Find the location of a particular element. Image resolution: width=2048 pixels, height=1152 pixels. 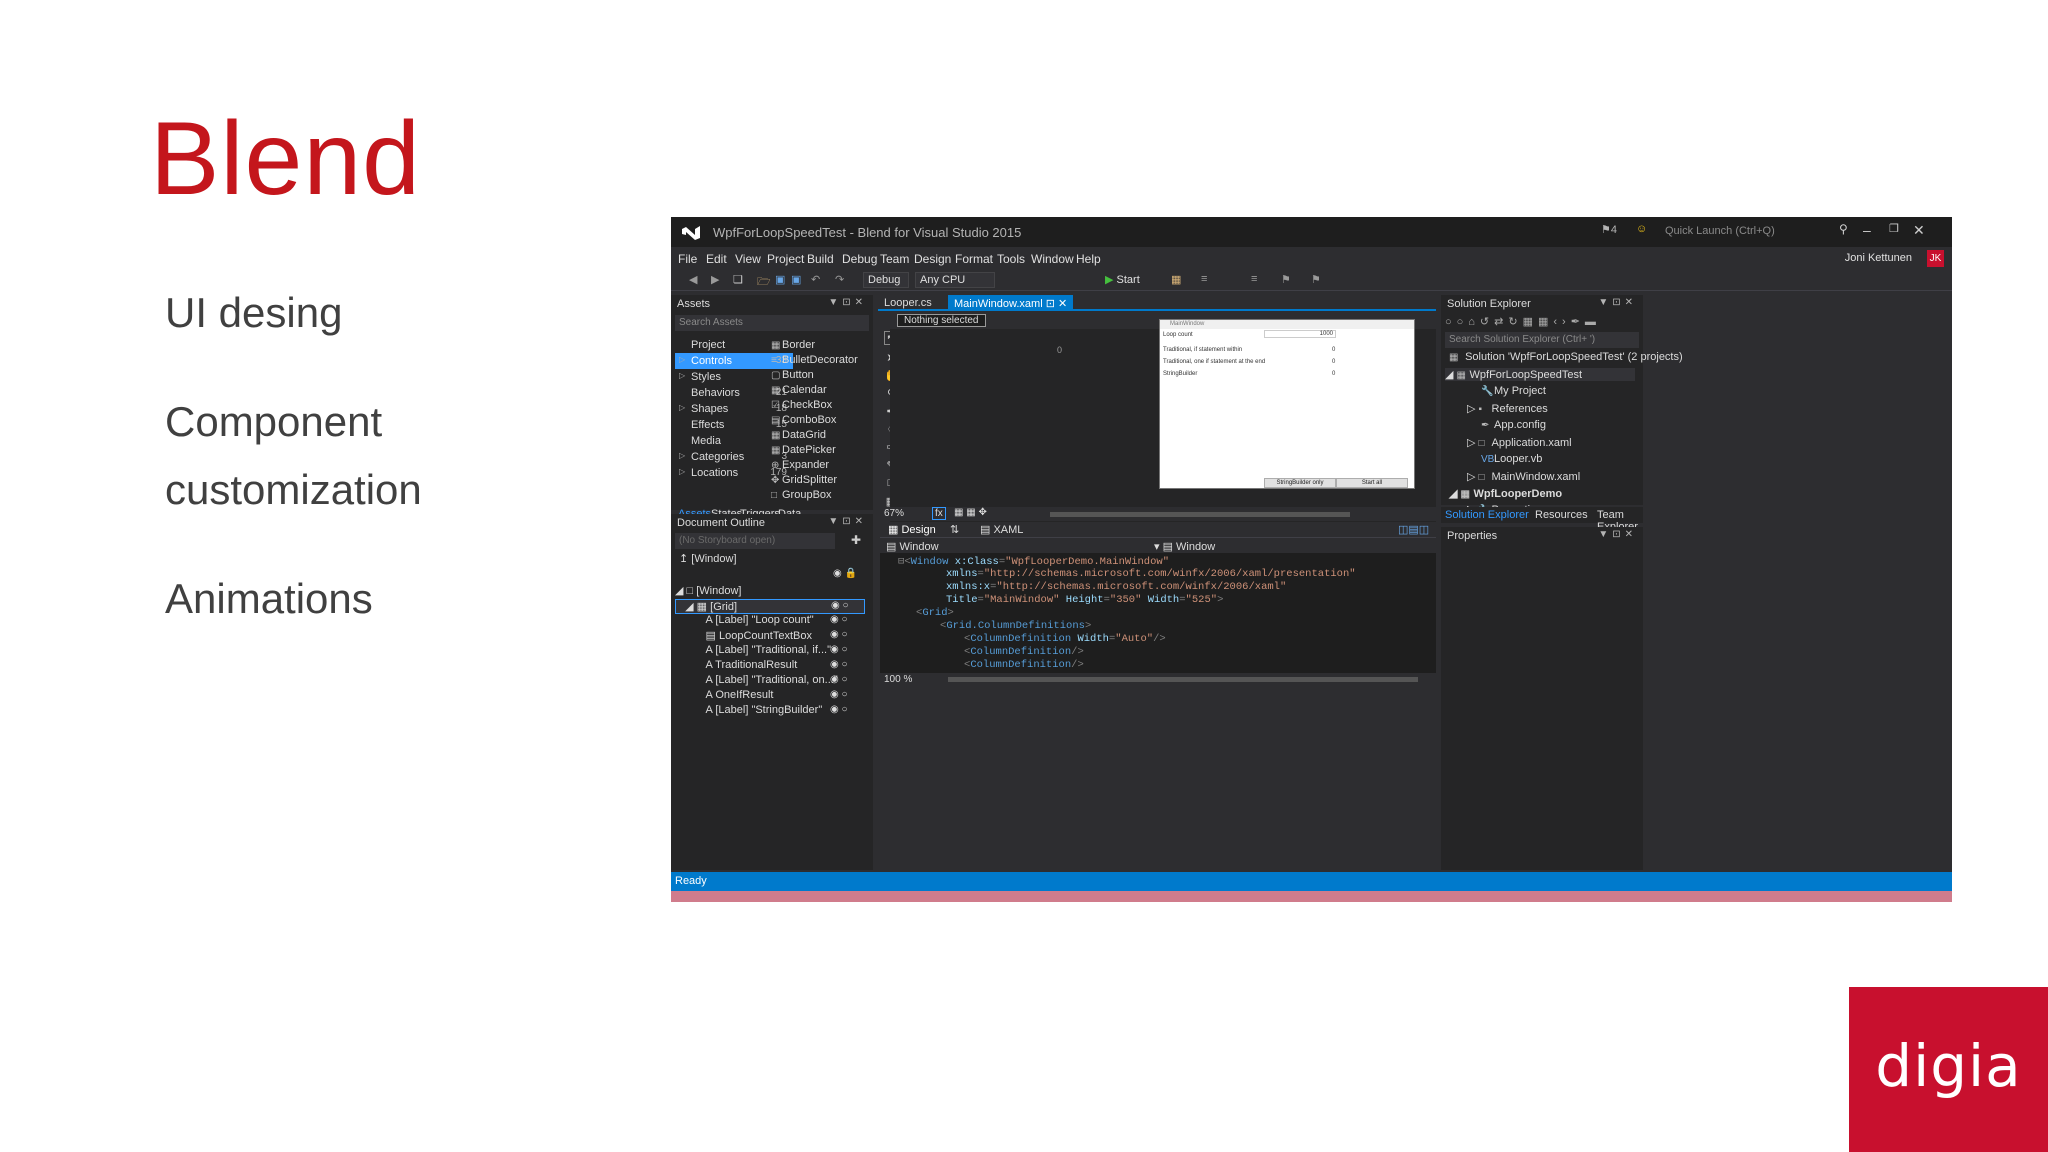

solution-row: VBLooper.vb is located at coordinates (1511, 459).